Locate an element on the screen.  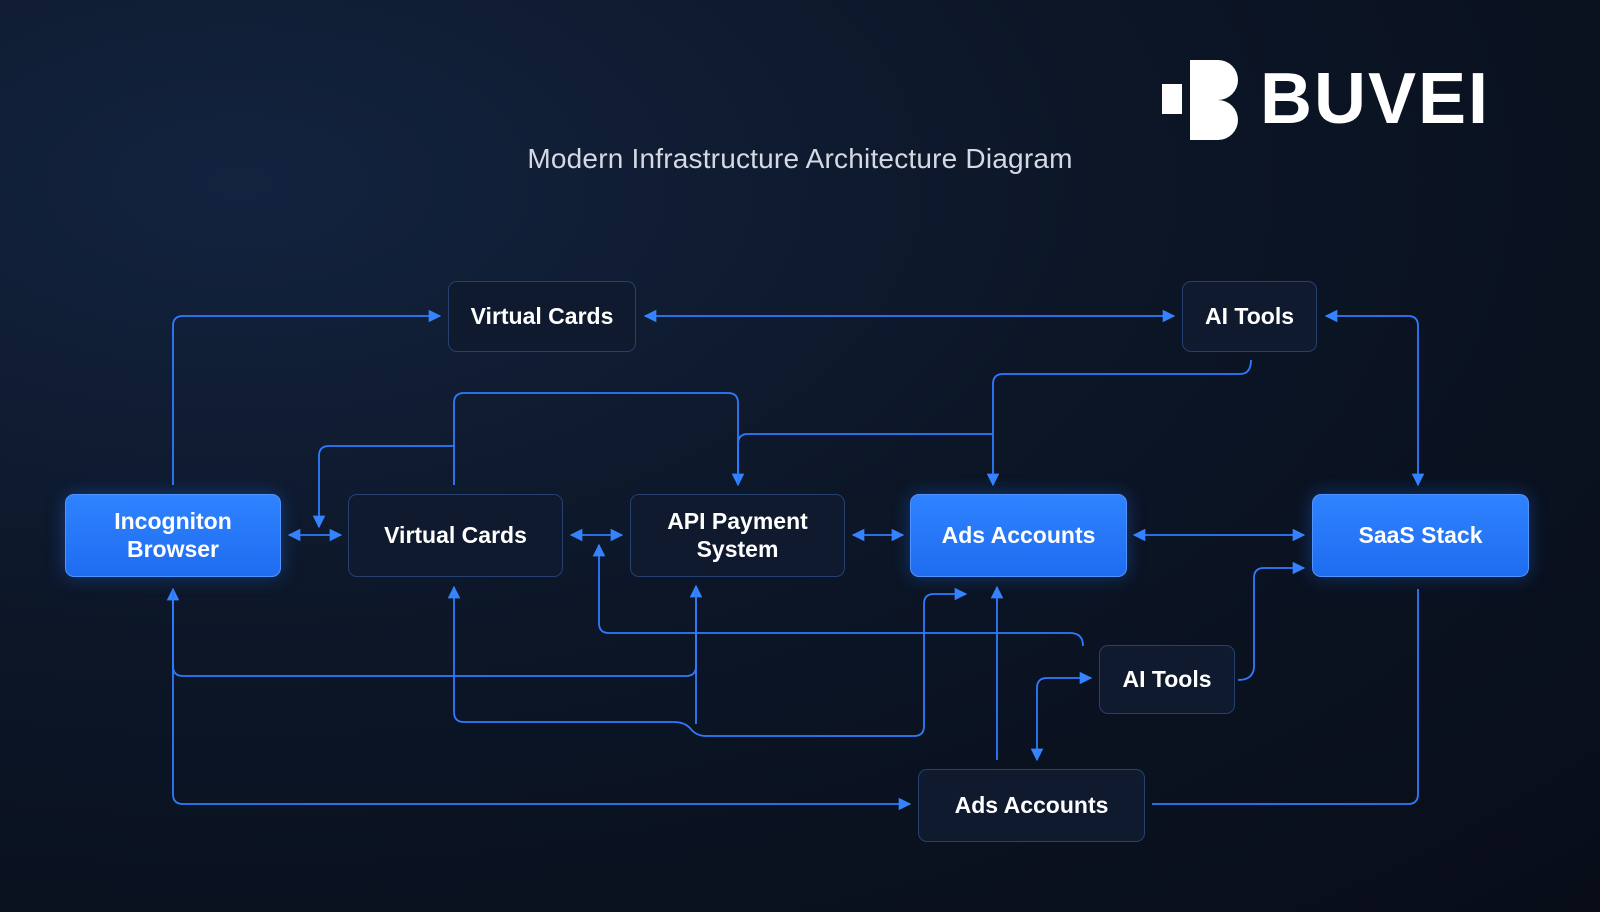
node-saas-stack: SaaS Stack is located at coordinates (1420, 535).